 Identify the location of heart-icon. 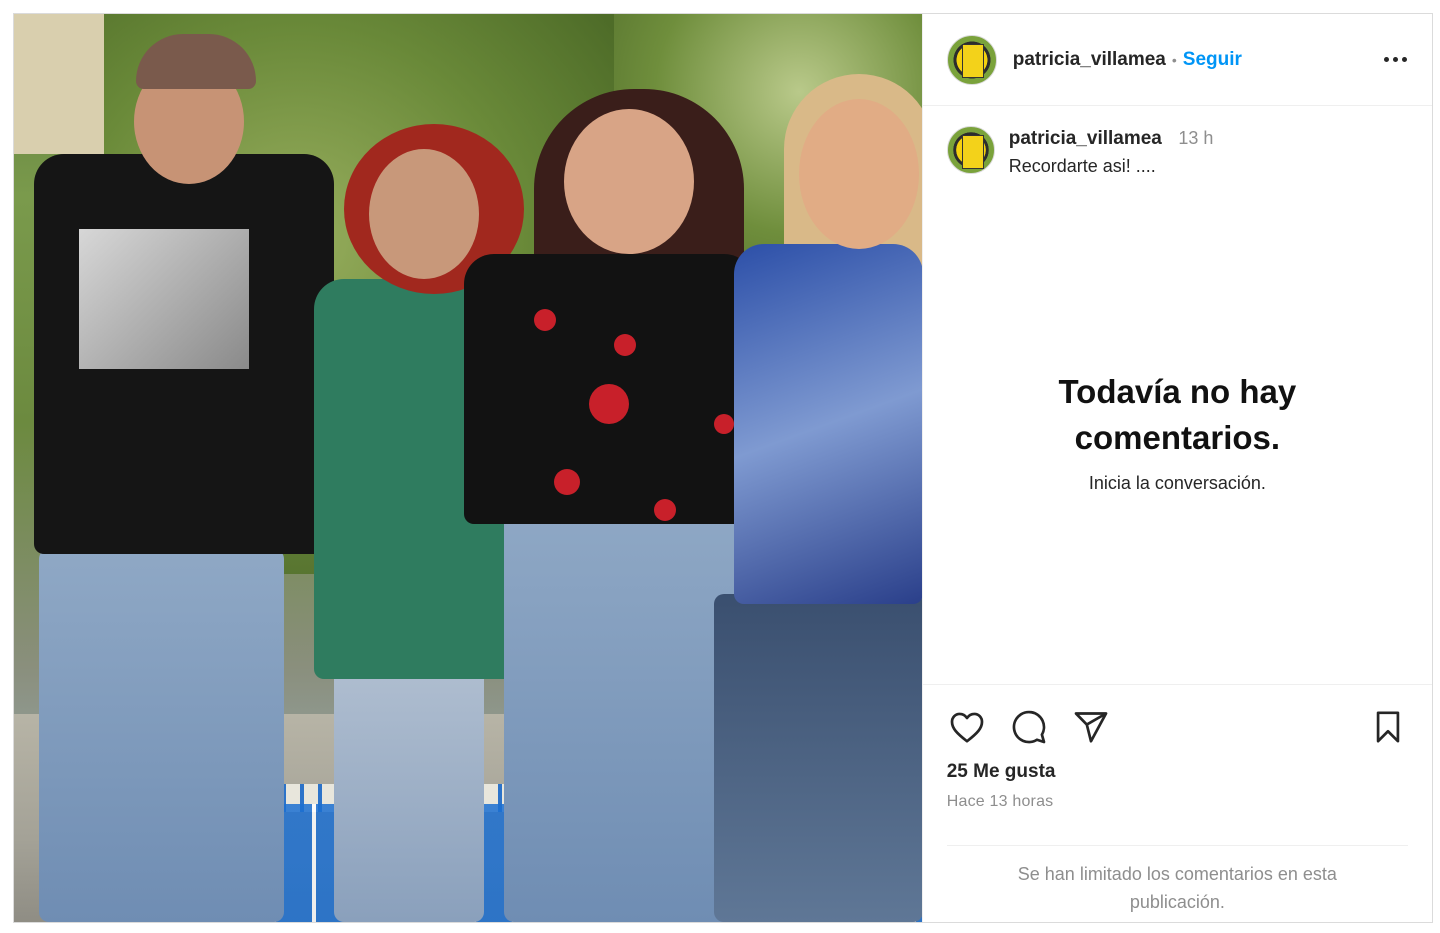
(967, 727).